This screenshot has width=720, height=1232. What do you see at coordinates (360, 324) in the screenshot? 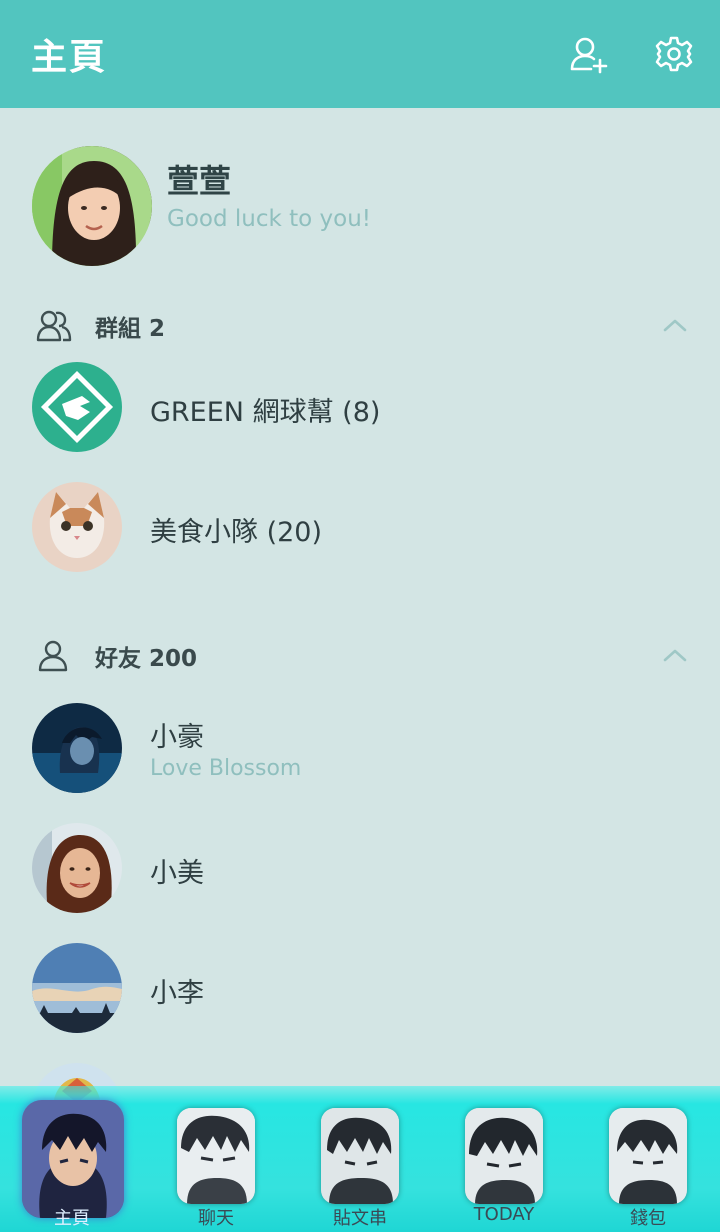
I see `groups-section-header: 群組 2` at bounding box center [360, 324].